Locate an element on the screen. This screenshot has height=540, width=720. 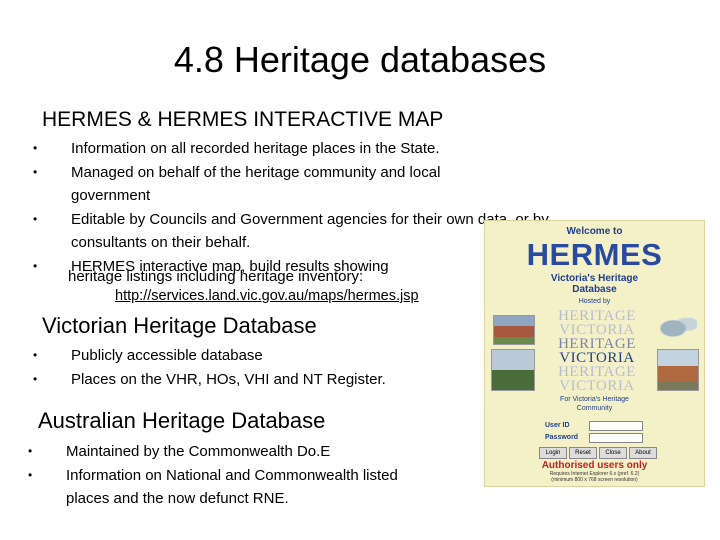
bullet-text: Publicly accessible database is located at coordinates (167, 355).